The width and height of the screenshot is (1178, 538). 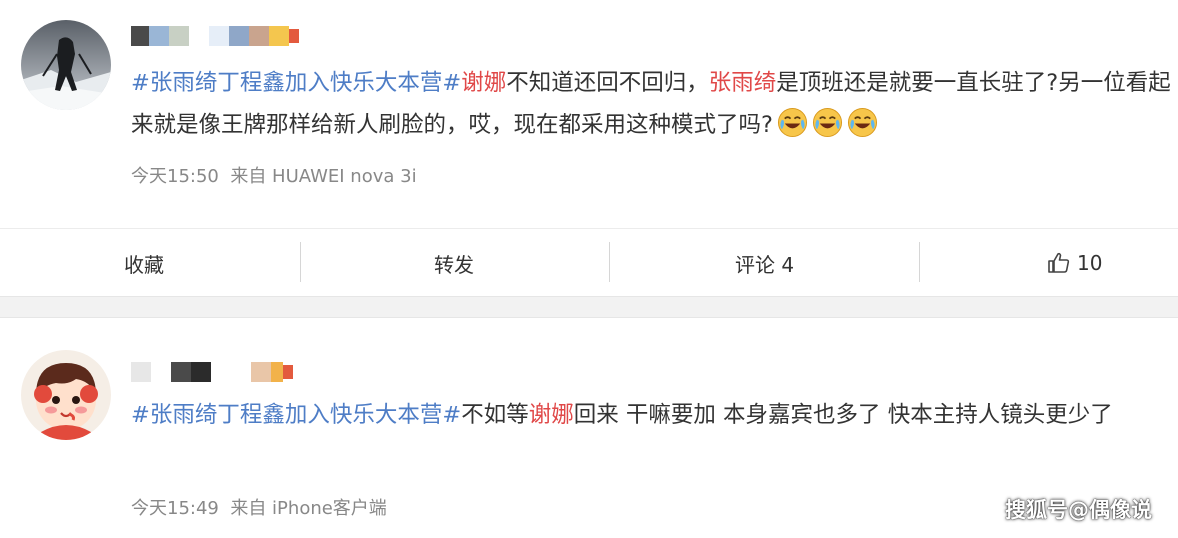 I want to click on collect-button: 收藏, so click(x=144, y=263).